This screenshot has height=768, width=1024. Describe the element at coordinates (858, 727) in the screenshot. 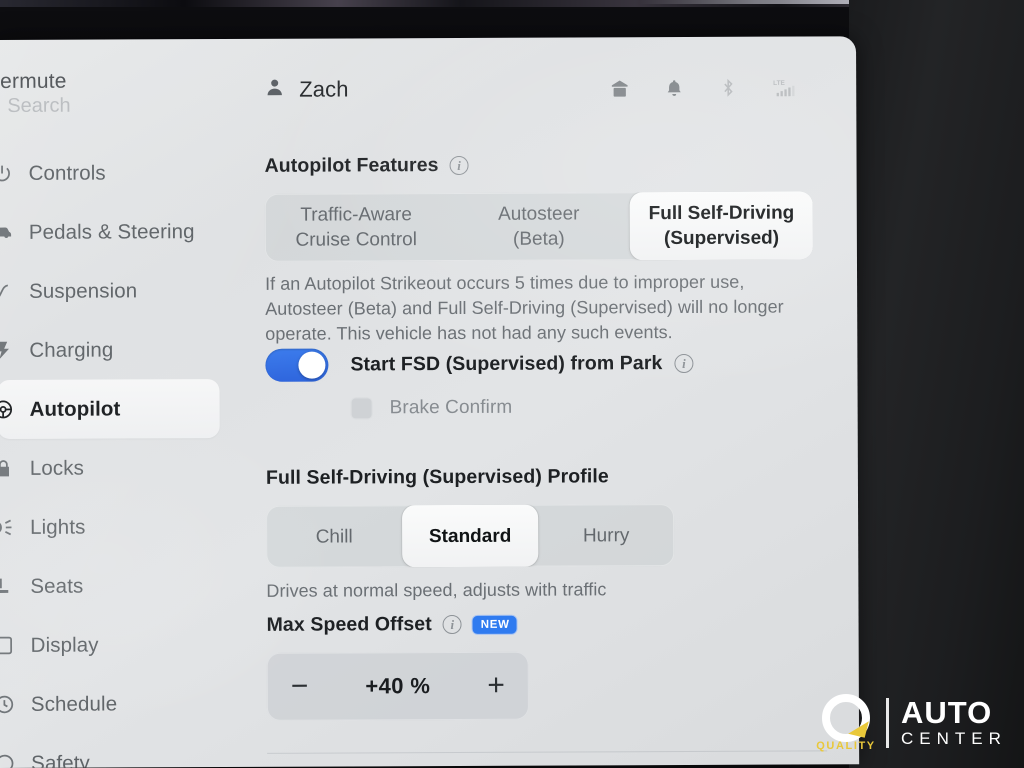

I see `q-tail-accent` at that location.